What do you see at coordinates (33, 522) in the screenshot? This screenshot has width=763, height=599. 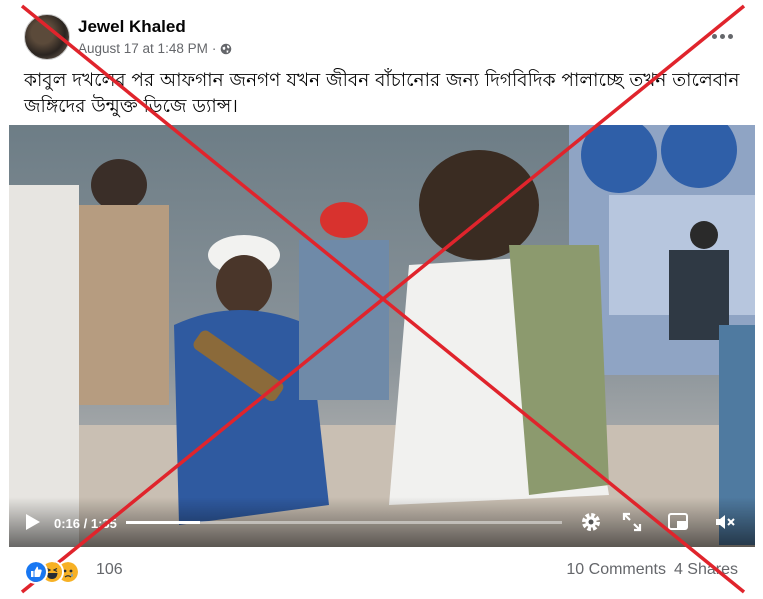 I see `play-icon` at bounding box center [33, 522].